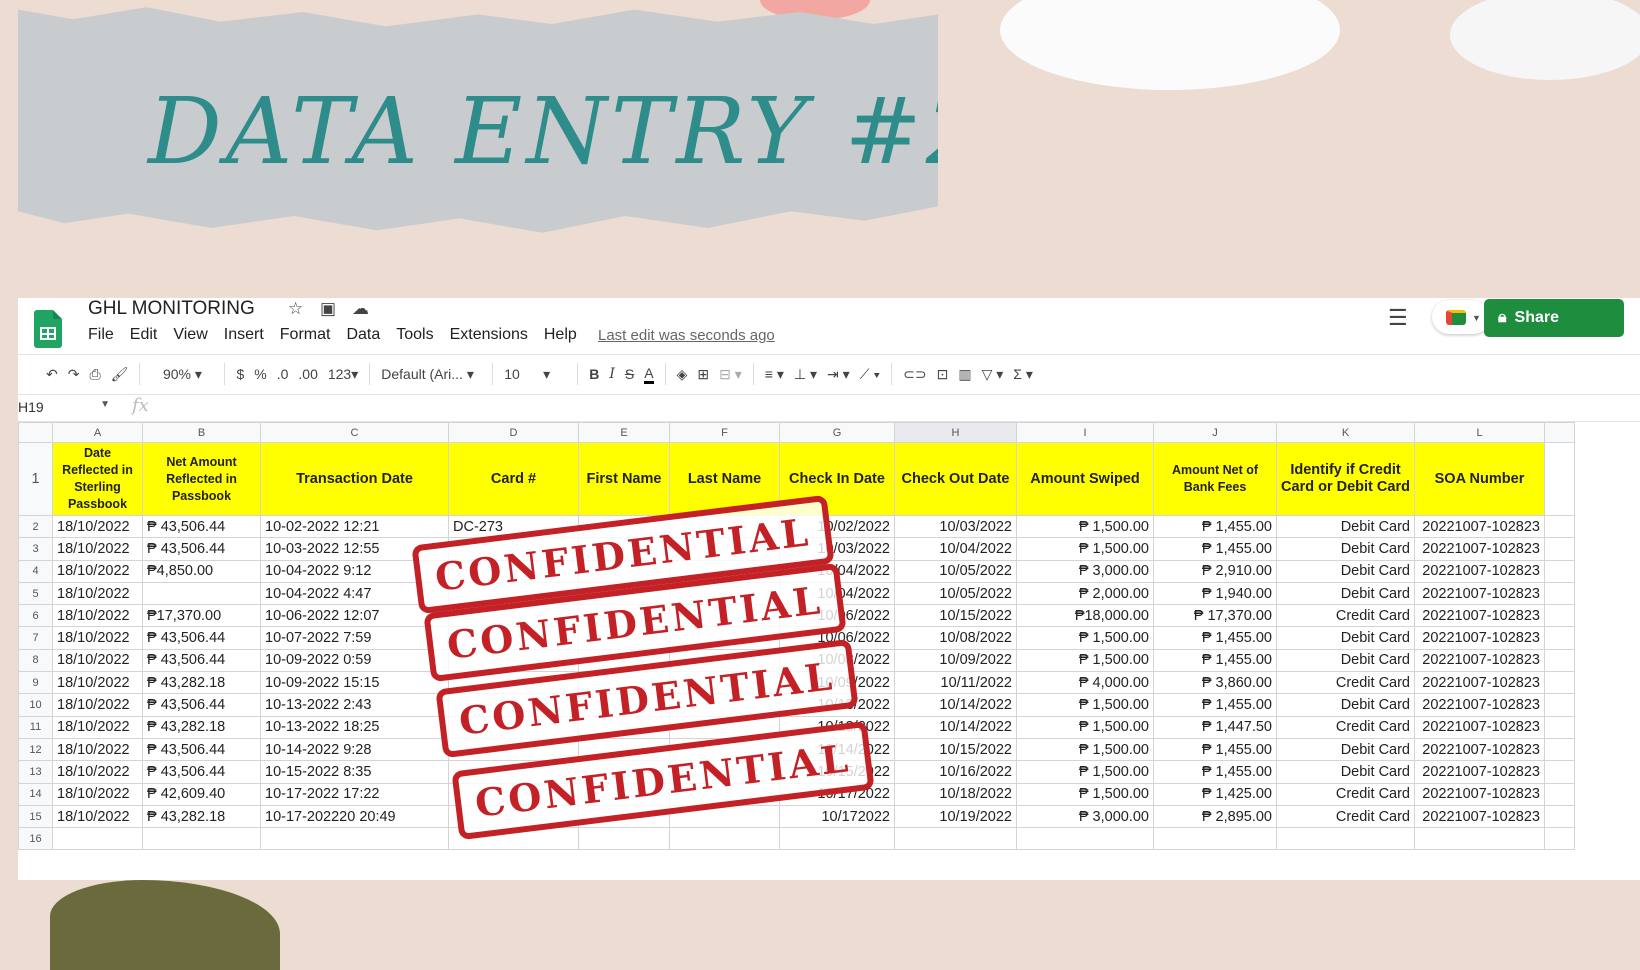  I want to click on row-number: 8, so click(35, 660).